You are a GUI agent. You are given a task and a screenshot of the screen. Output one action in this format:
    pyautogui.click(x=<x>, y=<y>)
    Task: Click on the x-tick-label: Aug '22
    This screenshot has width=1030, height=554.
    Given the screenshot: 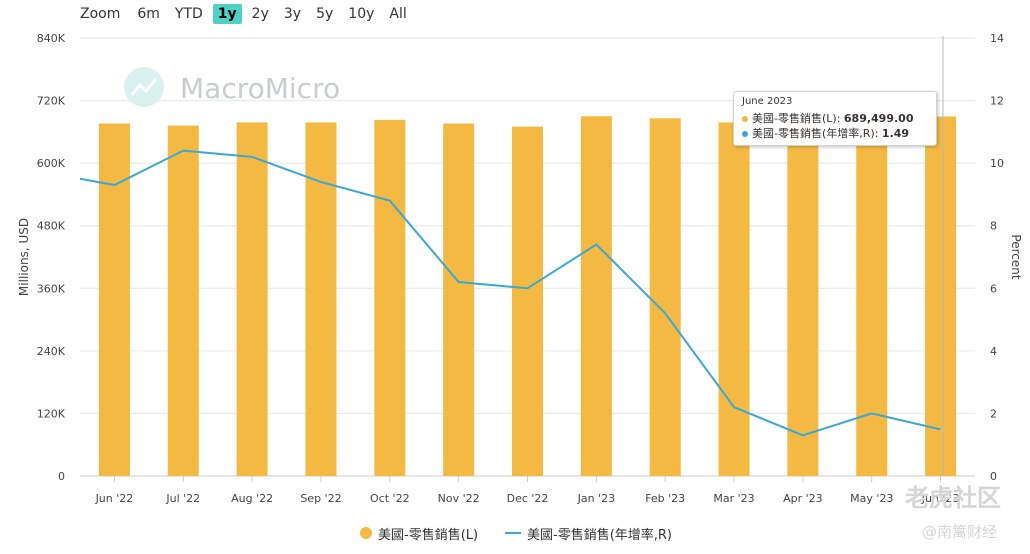 What is the action you would take?
    pyautogui.click(x=252, y=498)
    